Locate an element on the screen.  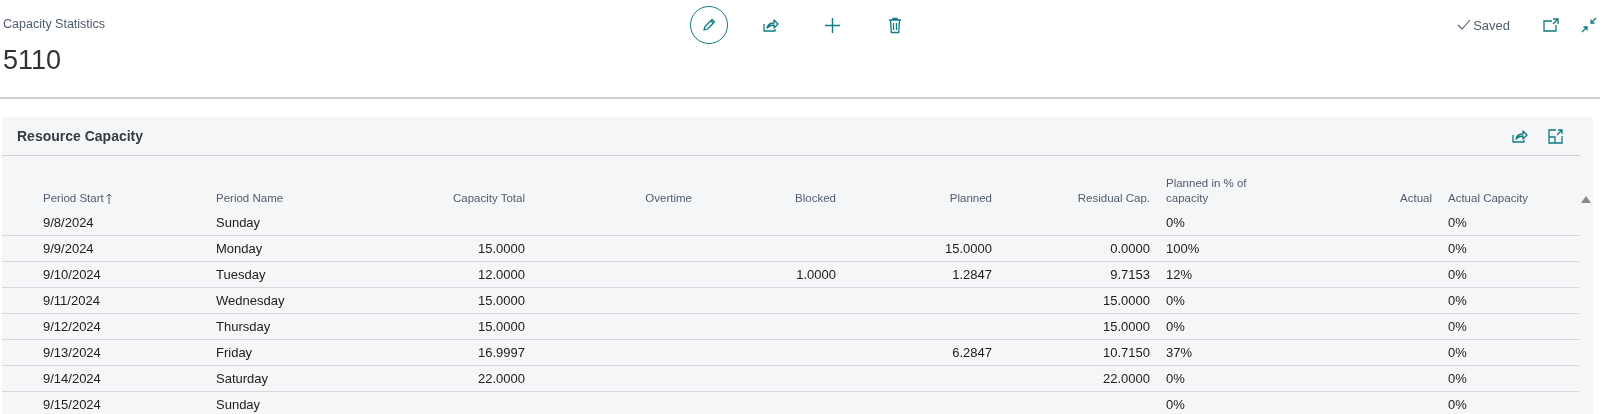
column-header: Planned is located at coordinates (970, 198).